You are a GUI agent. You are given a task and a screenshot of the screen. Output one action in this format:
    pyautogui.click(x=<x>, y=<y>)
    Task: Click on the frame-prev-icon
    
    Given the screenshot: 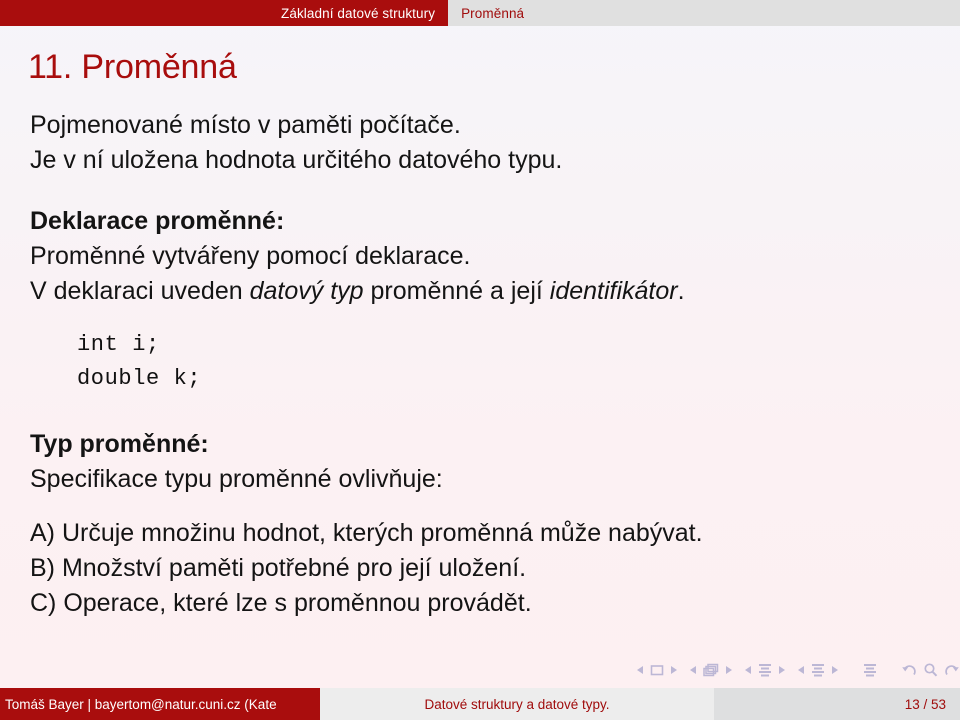 What is the action you would take?
    pyautogui.click(x=693, y=670)
    